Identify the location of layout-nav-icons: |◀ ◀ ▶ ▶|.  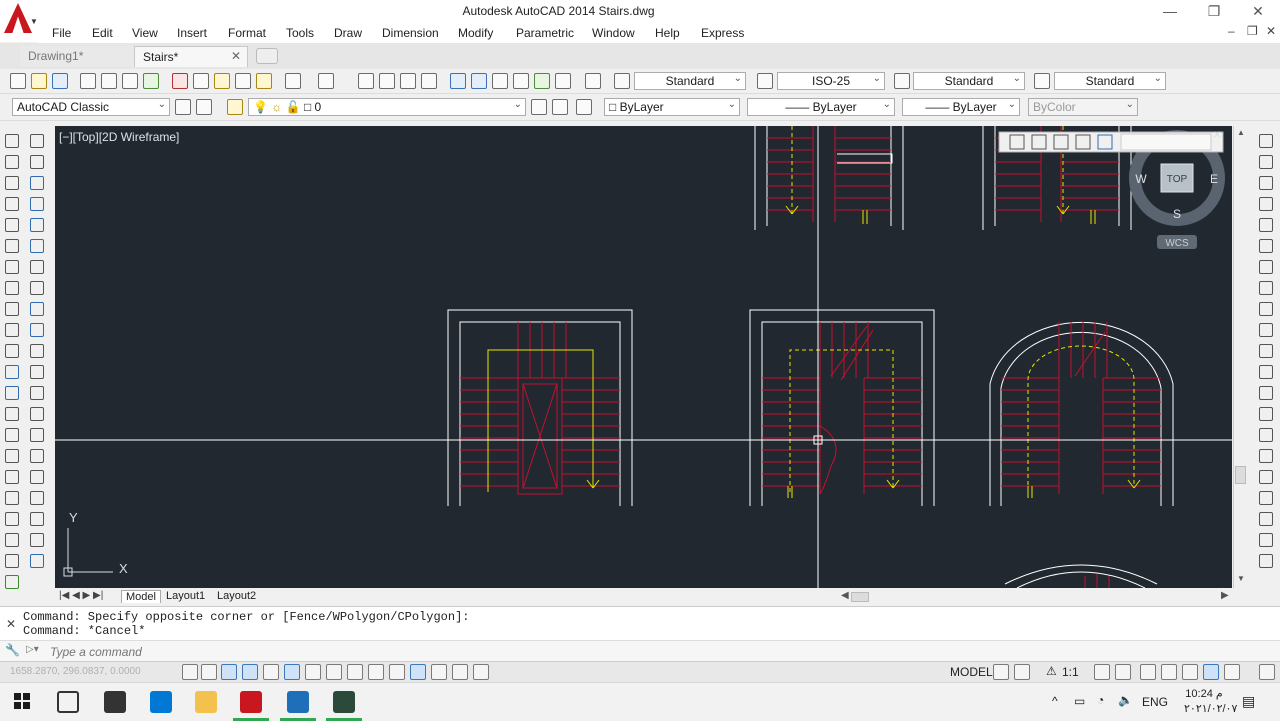
(81, 595).